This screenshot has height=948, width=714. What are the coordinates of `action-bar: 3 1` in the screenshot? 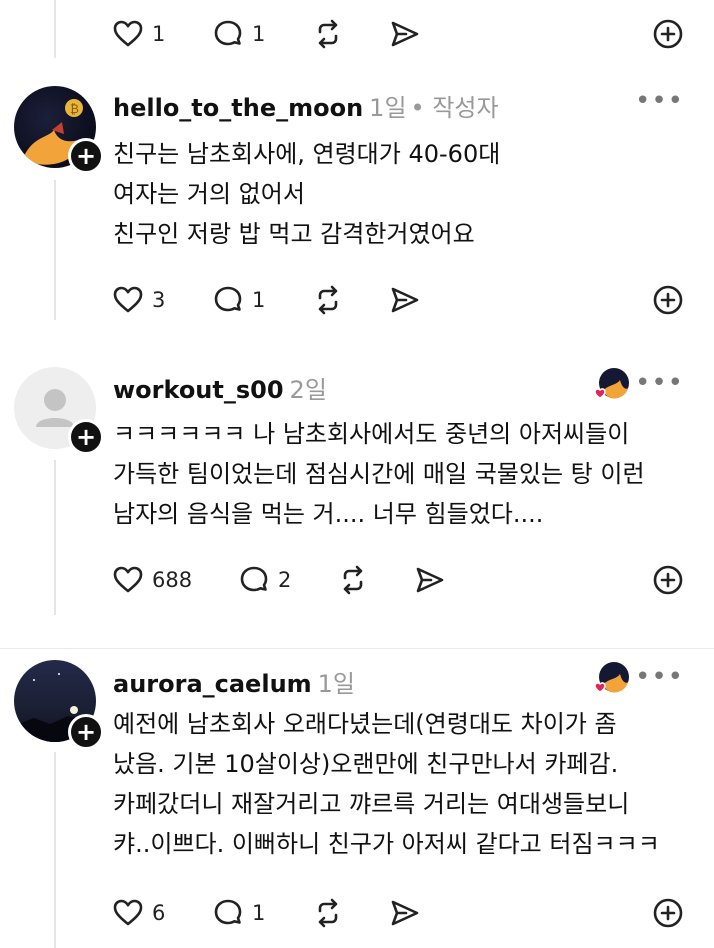 It's located at (357, 300).